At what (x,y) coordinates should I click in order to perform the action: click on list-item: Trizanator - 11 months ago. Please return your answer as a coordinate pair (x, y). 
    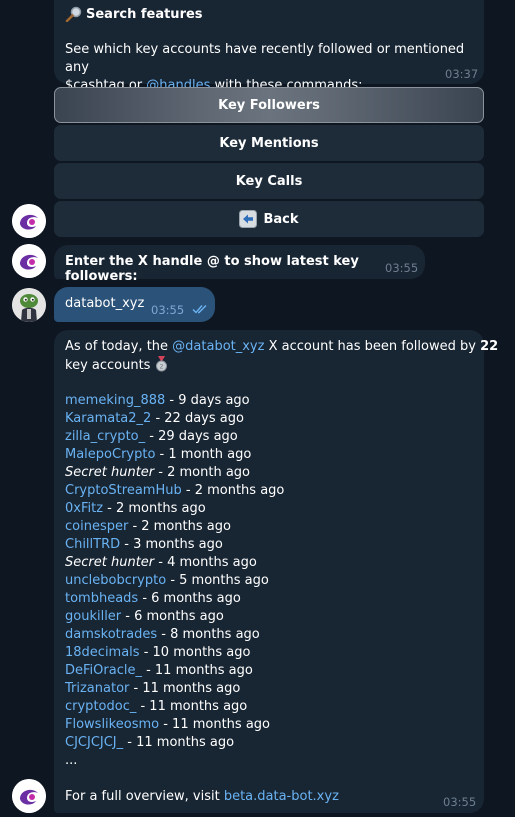
    Looking at the image, I should click on (153, 688).